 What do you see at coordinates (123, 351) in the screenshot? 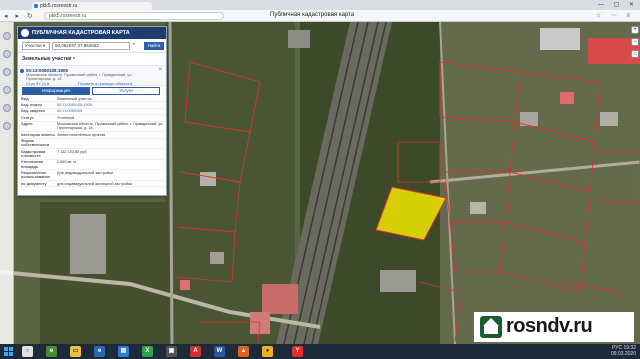
I see `store-icon: ▤` at bounding box center [123, 351].